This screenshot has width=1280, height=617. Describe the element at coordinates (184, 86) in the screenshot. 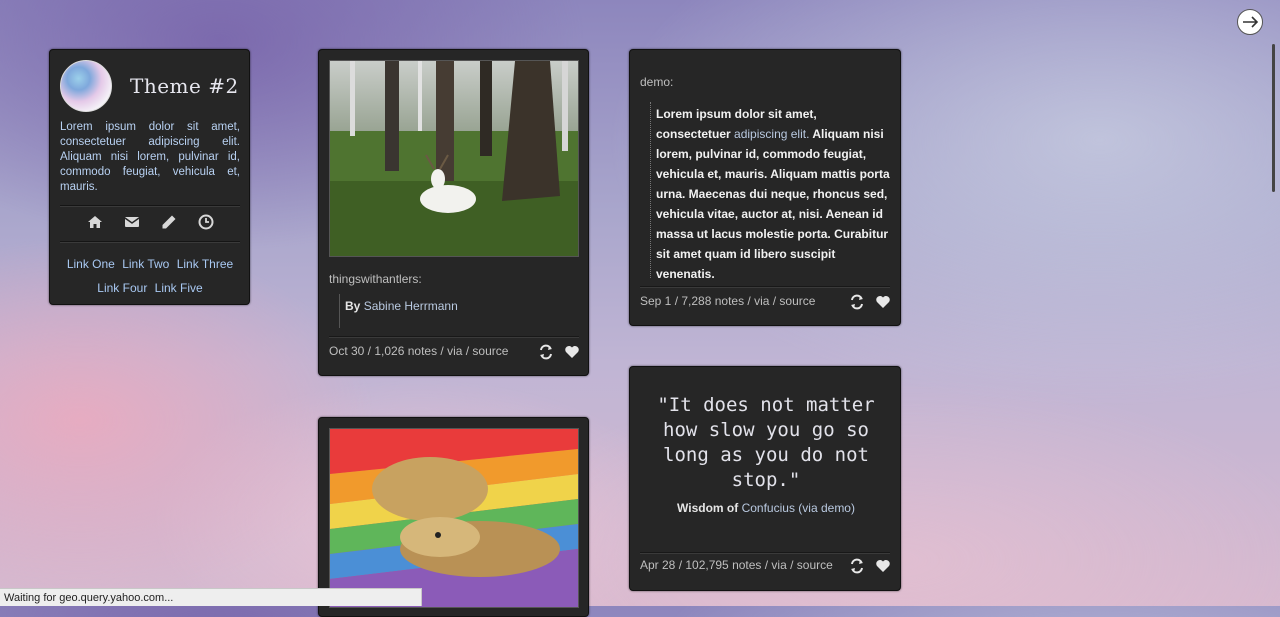

I see `blog-title: Theme #2` at that location.